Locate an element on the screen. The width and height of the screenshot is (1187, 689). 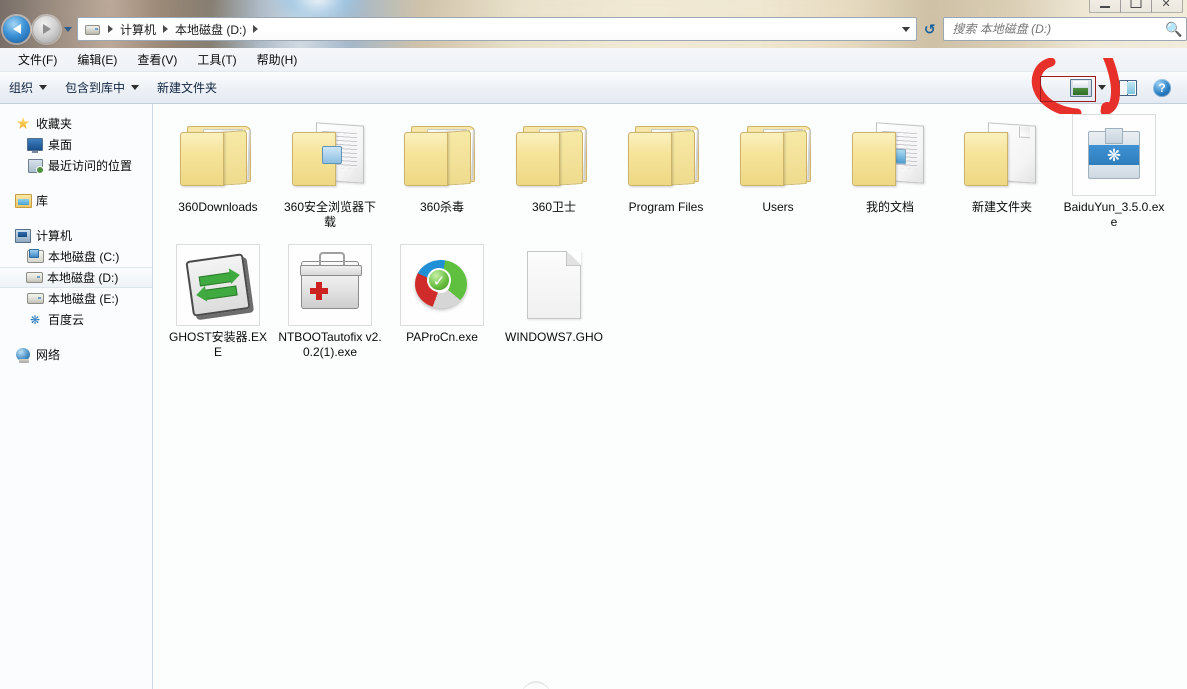
file-label: 我的文档 is located at coordinates (889, 207).